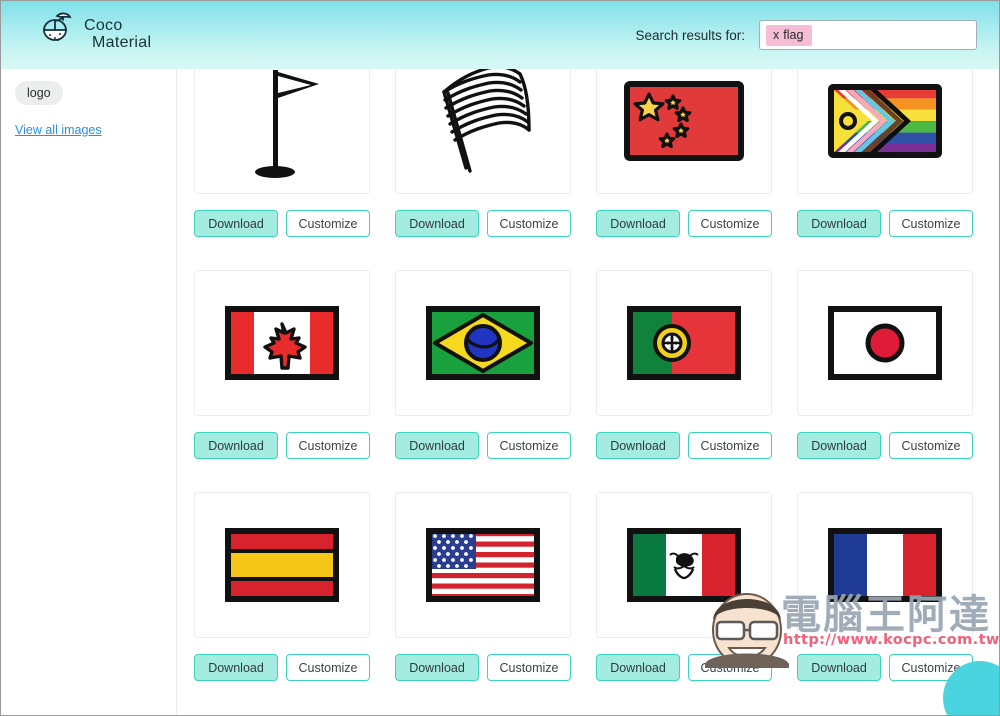  Describe the element at coordinates (684, 343) in the screenshot. I see `thumbnail-portugal-flag` at that location.